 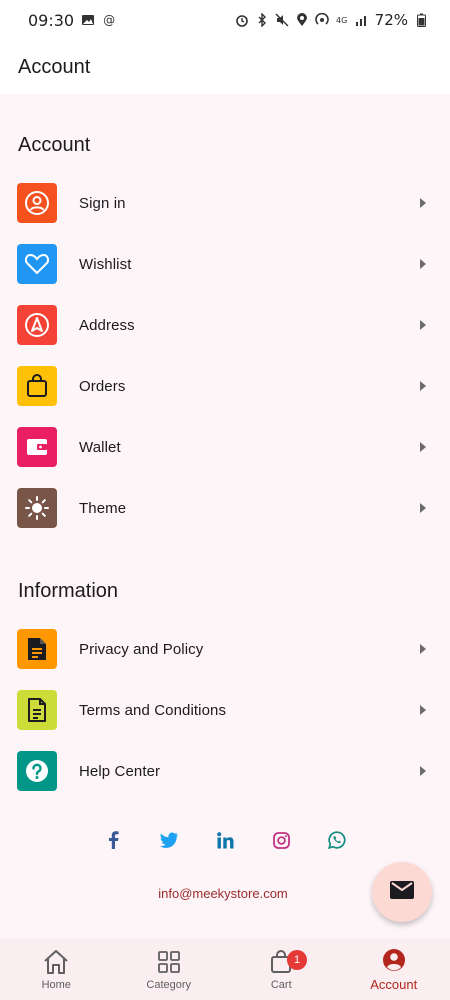 I want to click on shopping-bag-icon, so click(x=37, y=386).